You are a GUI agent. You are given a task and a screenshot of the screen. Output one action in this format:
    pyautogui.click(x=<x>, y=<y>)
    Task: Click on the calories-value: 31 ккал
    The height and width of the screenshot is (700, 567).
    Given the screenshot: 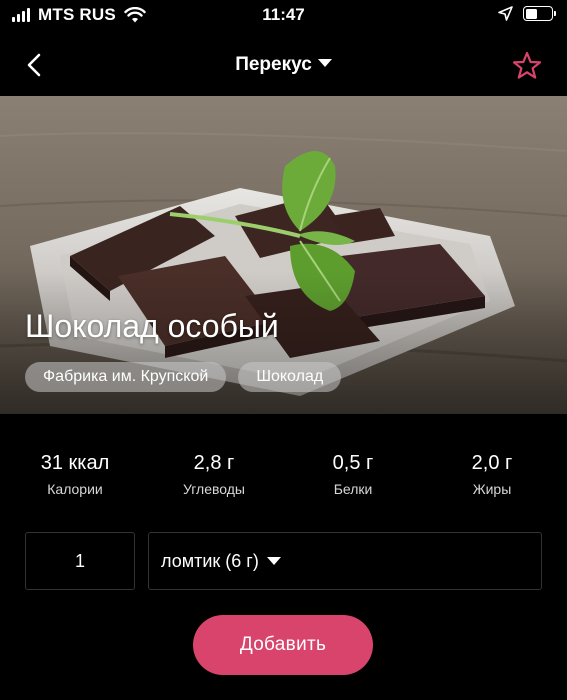 What is the action you would take?
    pyautogui.click(x=75, y=463)
    